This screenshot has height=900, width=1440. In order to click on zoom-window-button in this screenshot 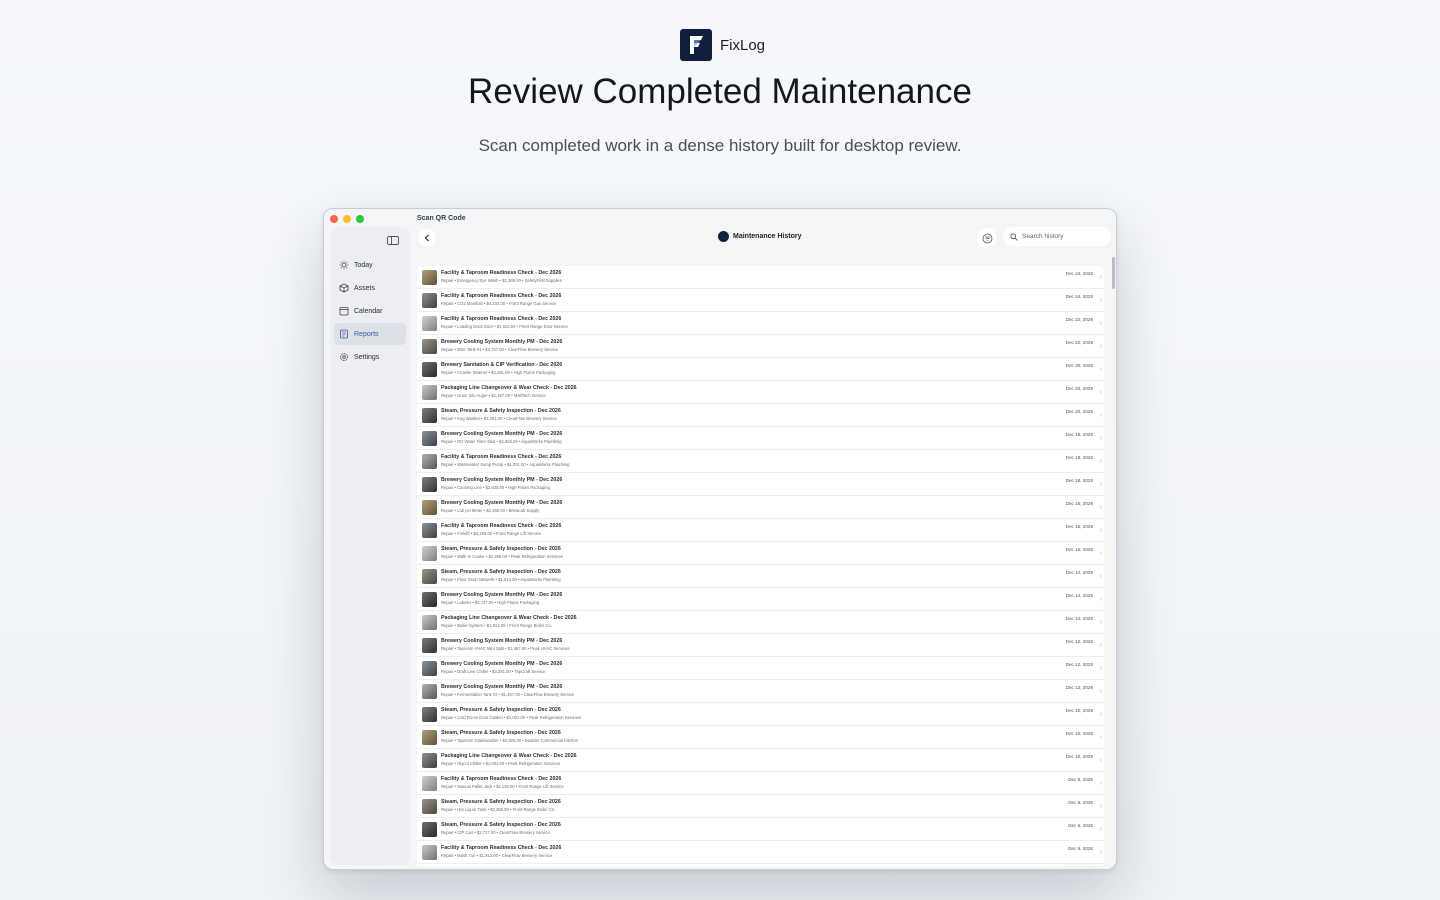, I will do `click(360, 219)`.